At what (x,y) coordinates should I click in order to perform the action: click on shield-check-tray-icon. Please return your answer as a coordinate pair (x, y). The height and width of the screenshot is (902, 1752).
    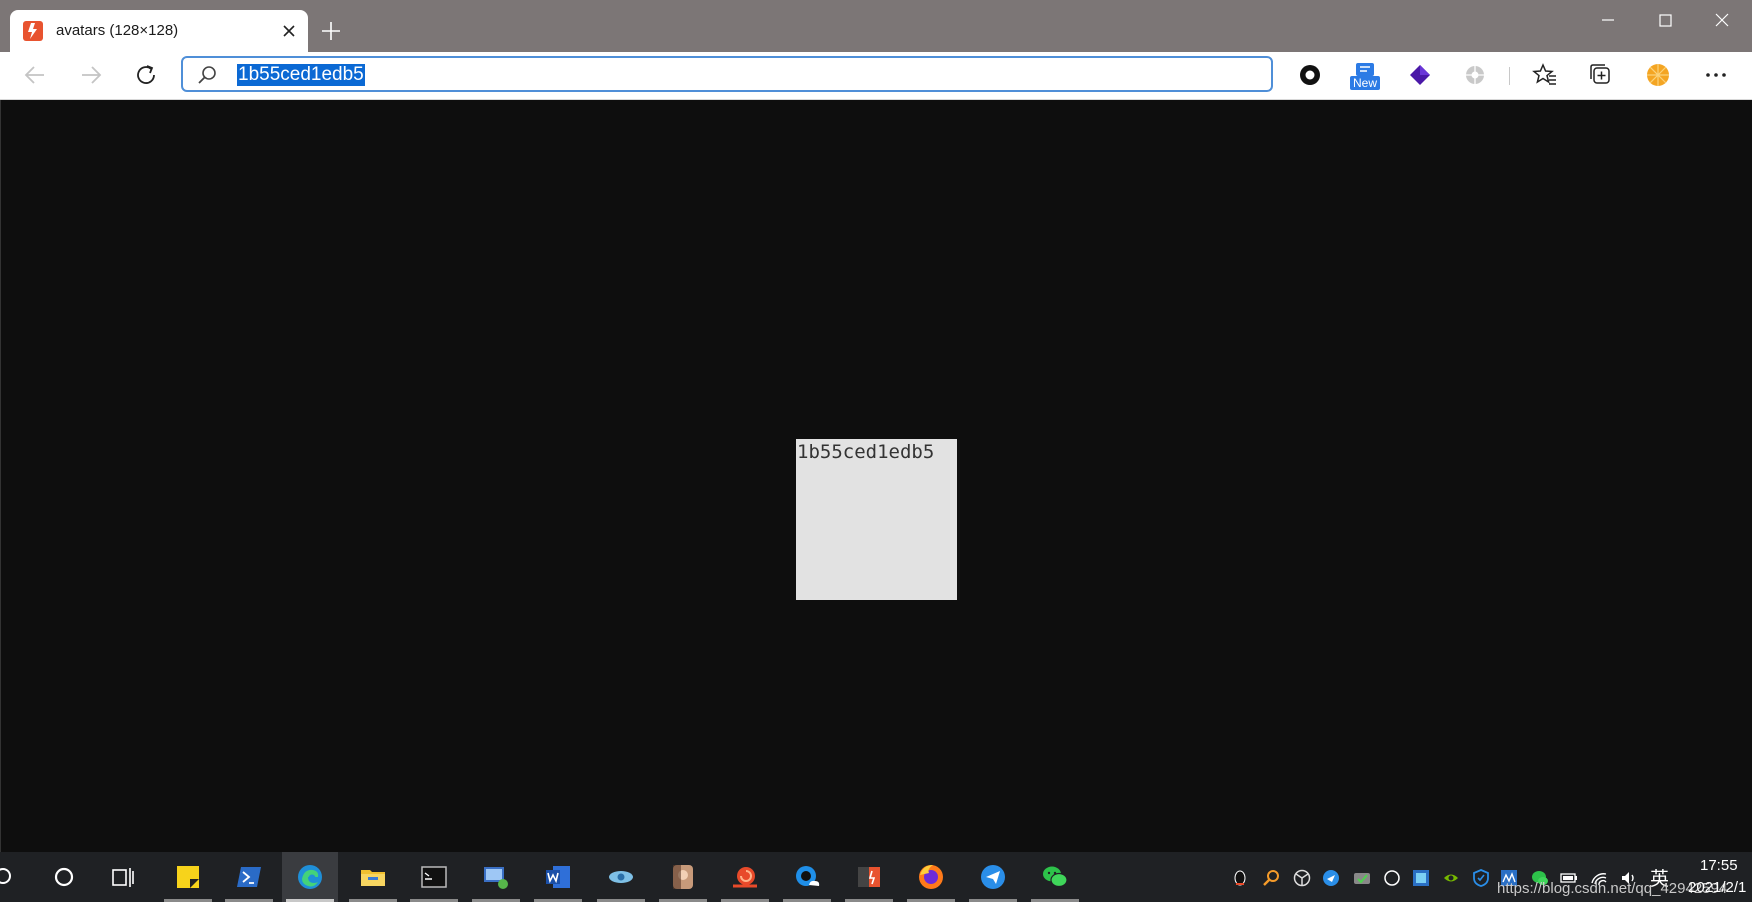
    Looking at the image, I should click on (1362, 878).